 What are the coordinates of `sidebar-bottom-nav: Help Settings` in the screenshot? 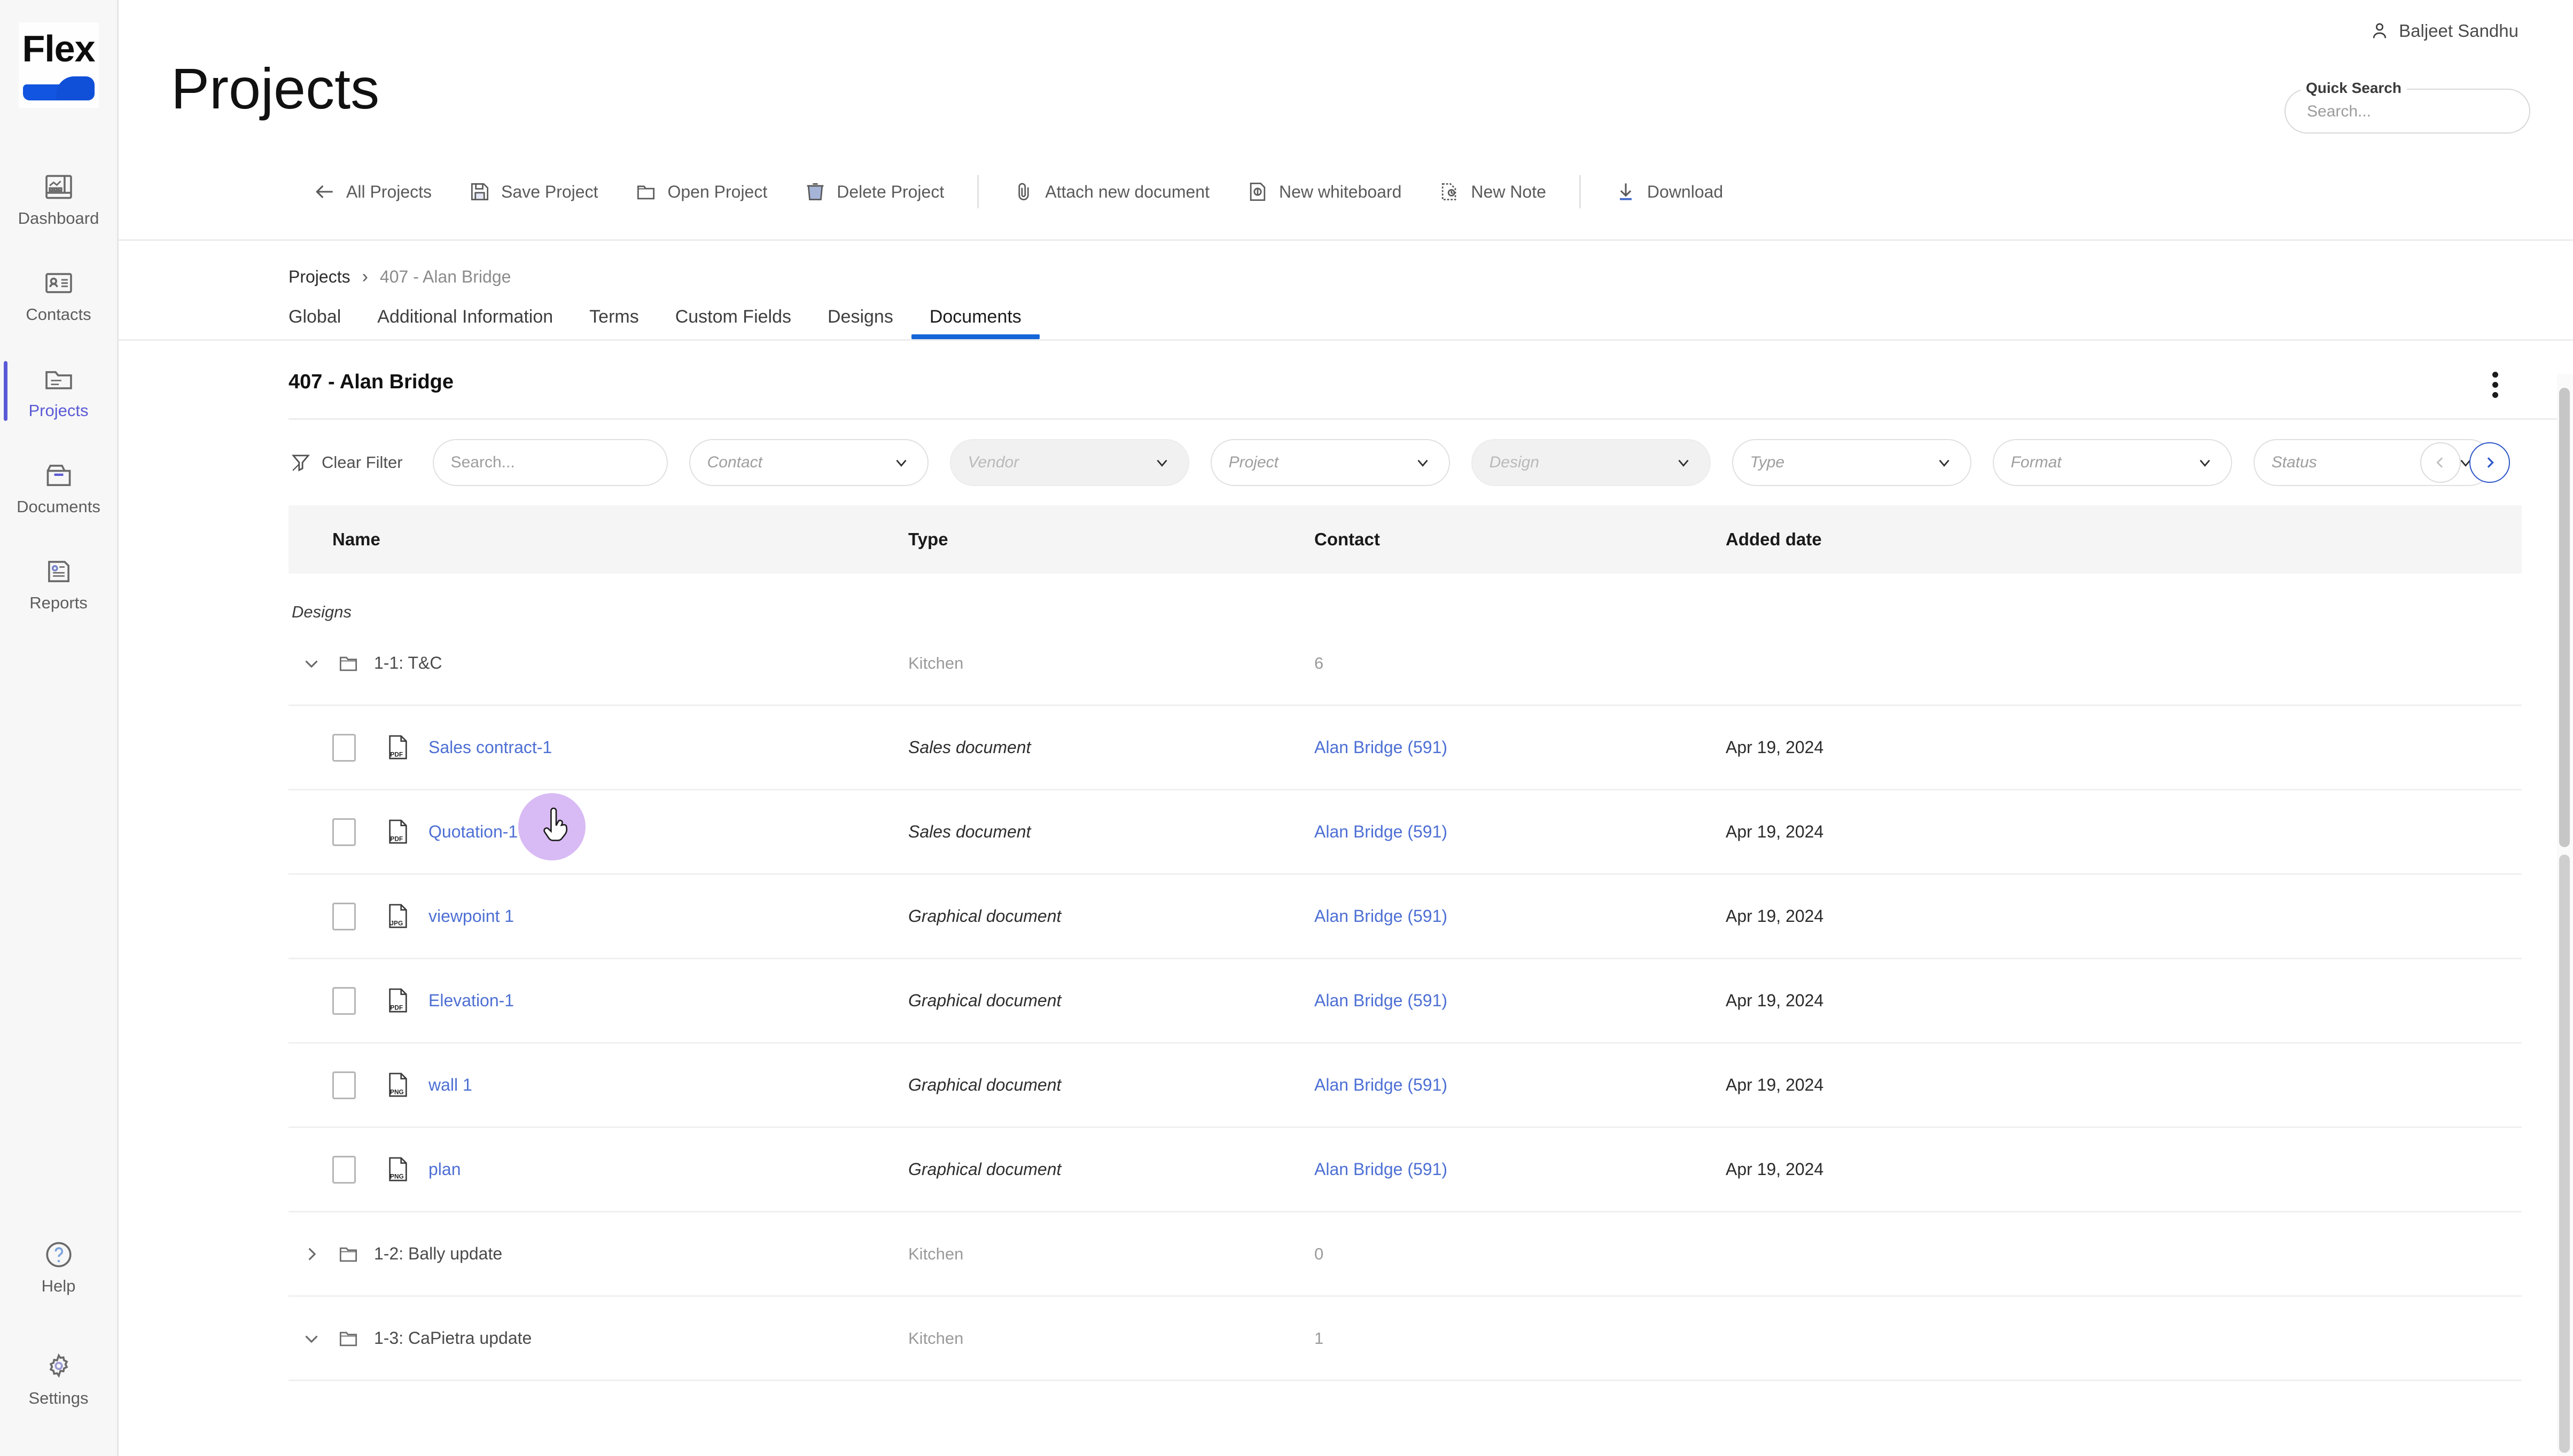 It's located at (58, 1322).